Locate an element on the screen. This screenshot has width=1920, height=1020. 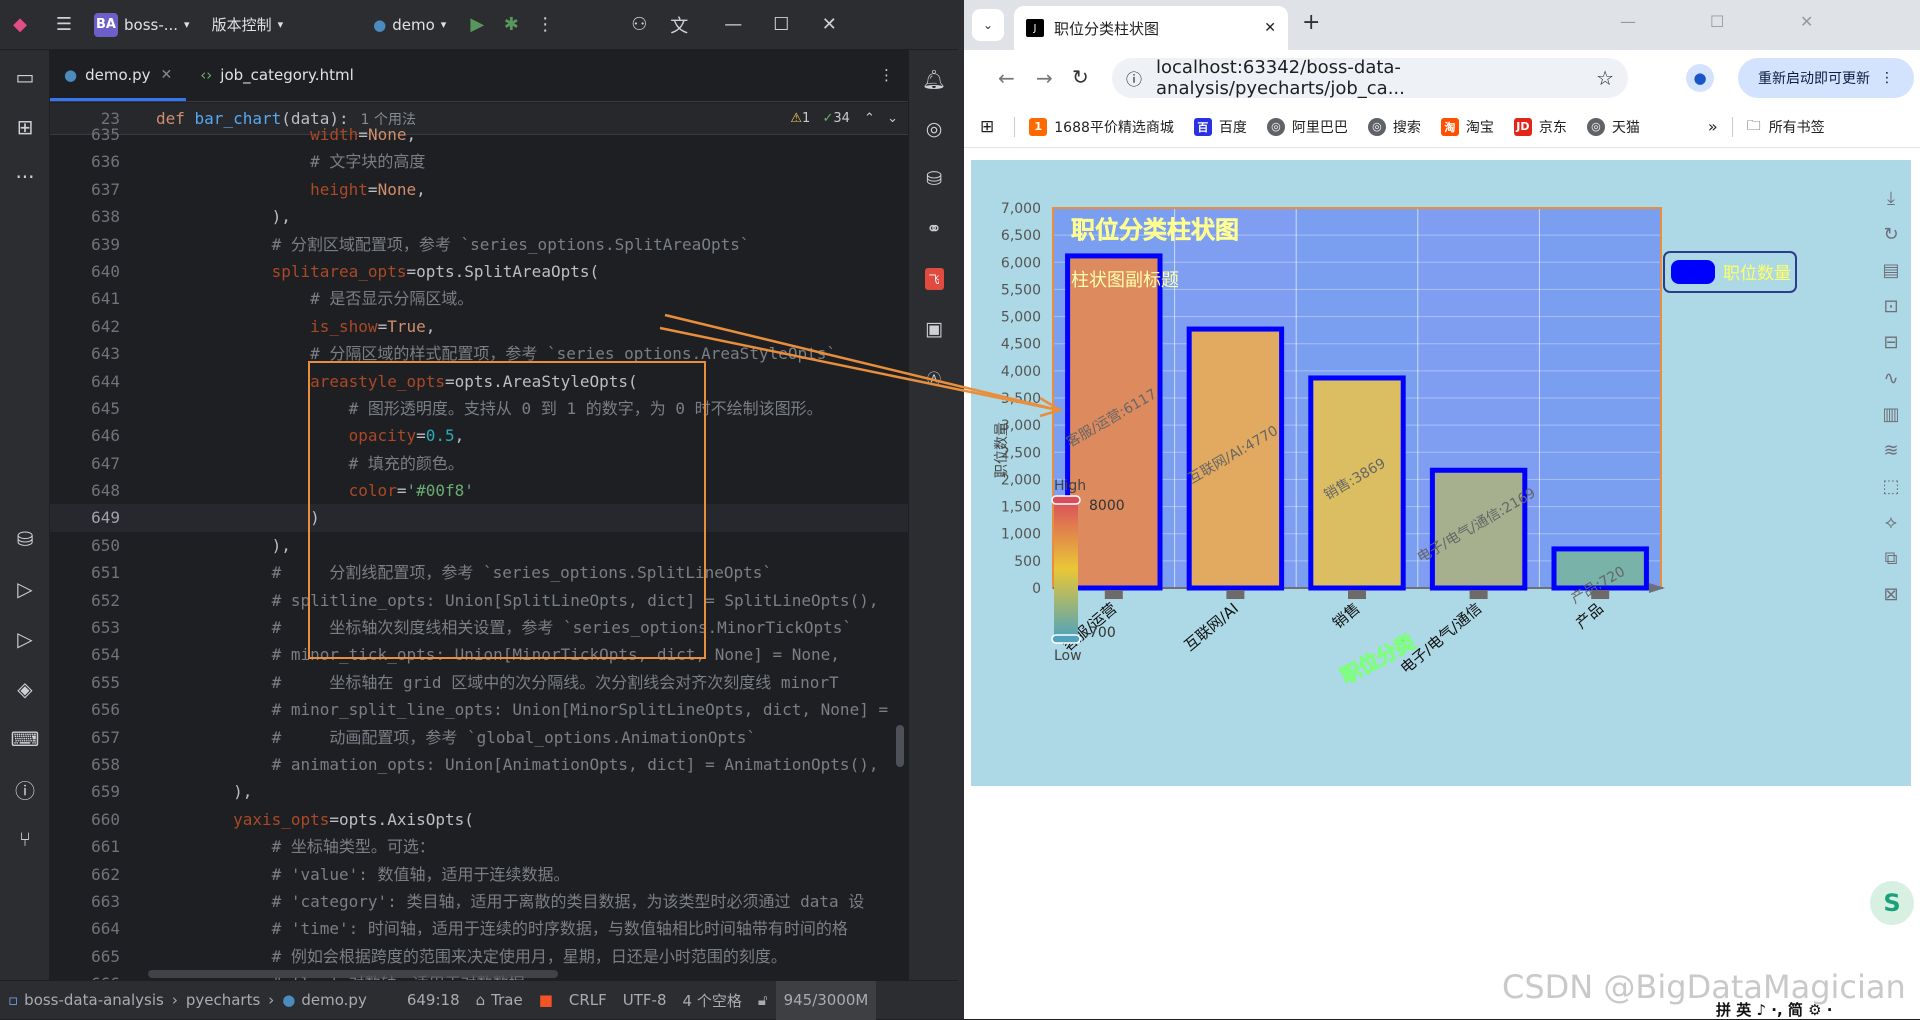
more-icon: ⋮ is located at coordinates (545, 25).